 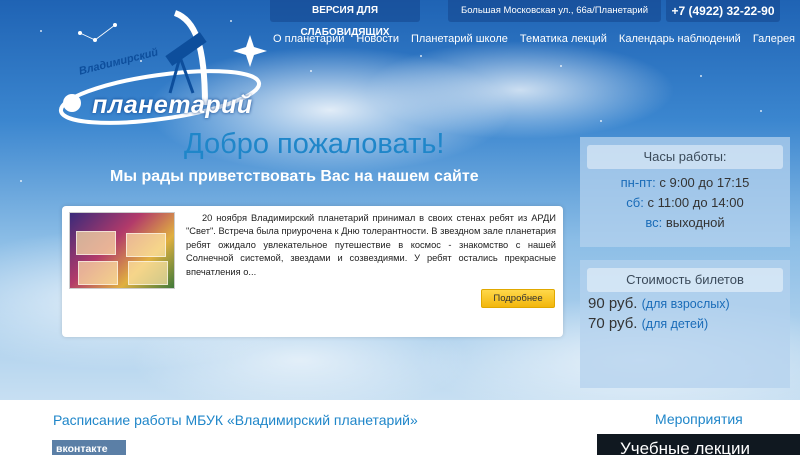 What do you see at coordinates (635, 202) in the screenshot?
I see `hours-days: сб:` at bounding box center [635, 202].